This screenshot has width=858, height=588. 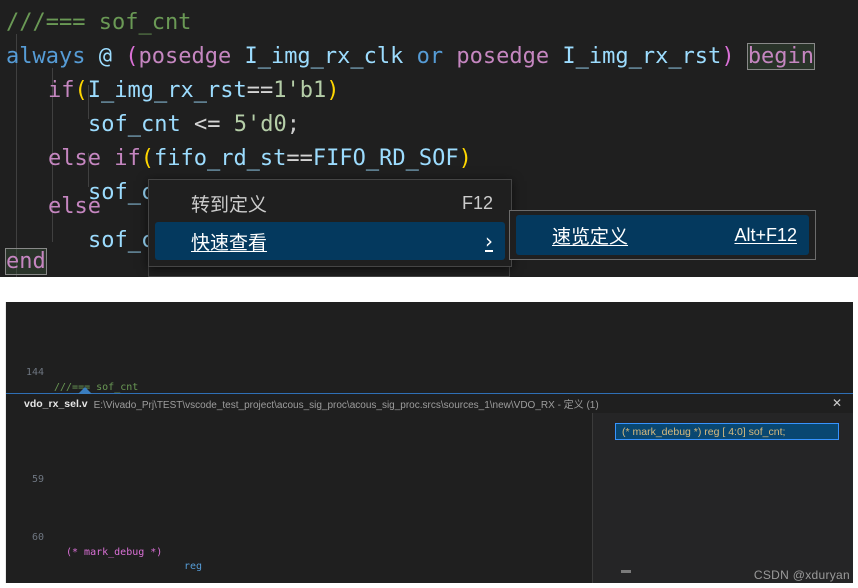 What do you see at coordinates (430, 372) in the screenshot?
I see `code-line: 144 ///=== sof_cnt` at bounding box center [430, 372].